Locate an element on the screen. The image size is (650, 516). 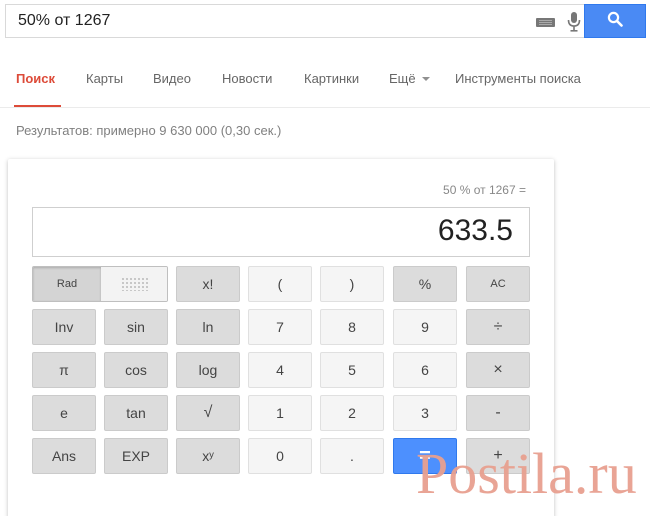
search-button is located at coordinates (615, 21).